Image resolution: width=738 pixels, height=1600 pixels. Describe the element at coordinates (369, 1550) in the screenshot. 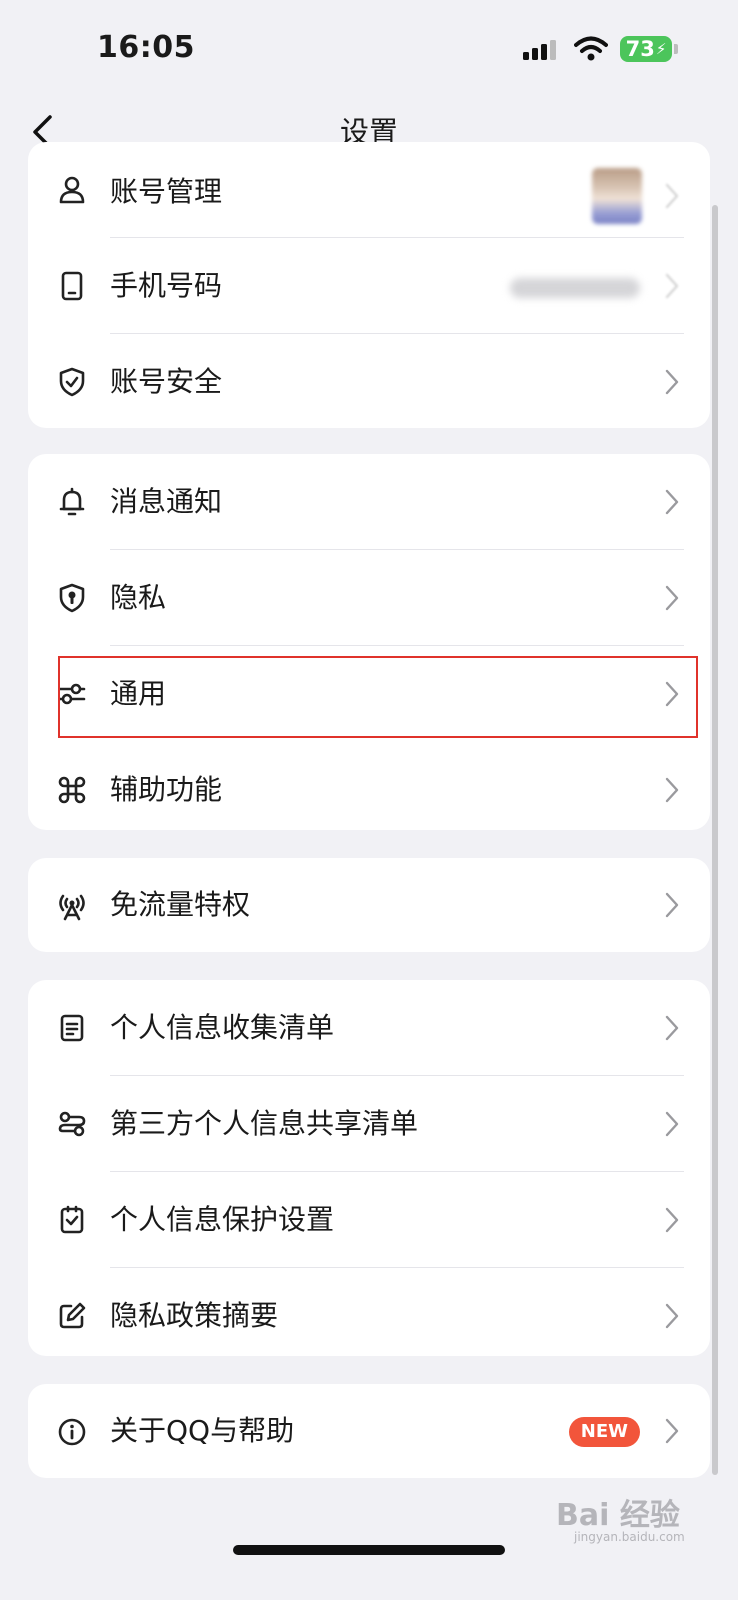

I see `home-indicator` at that location.